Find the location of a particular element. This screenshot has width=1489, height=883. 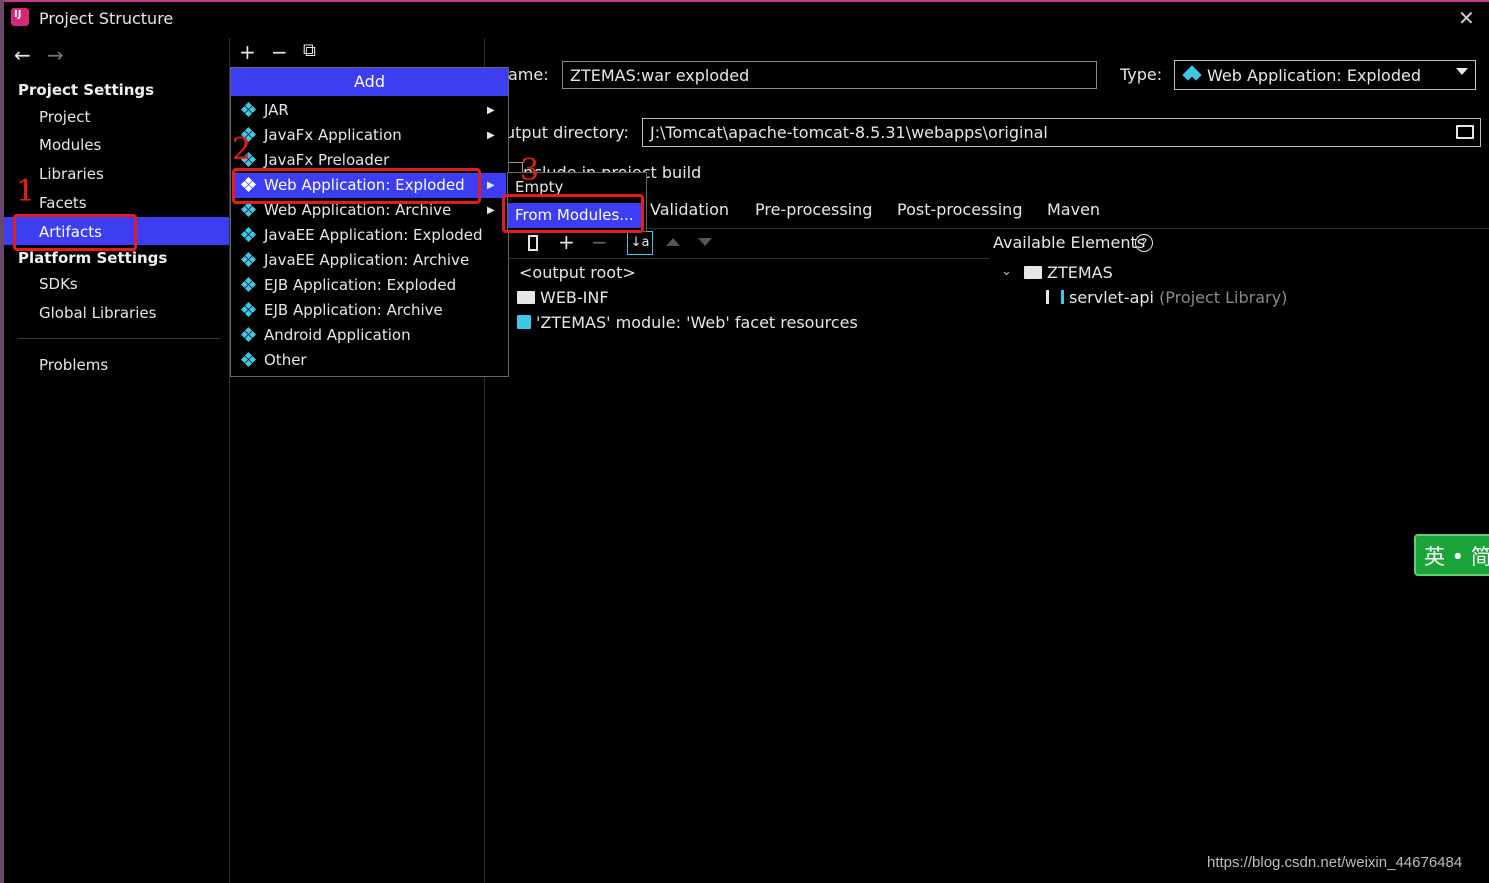

module-folder-icon is located at coordinates (1033, 272).